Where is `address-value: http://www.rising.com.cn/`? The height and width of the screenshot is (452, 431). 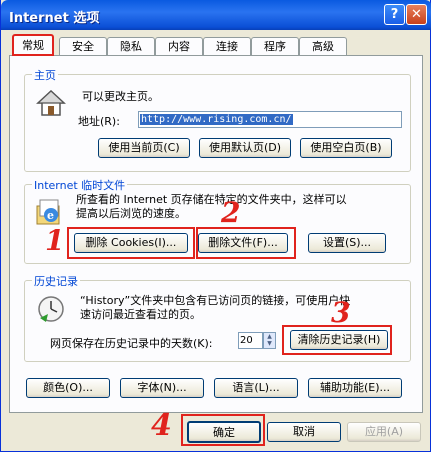
address-value: http://www.rising.com.cn/ is located at coordinates (216, 119).